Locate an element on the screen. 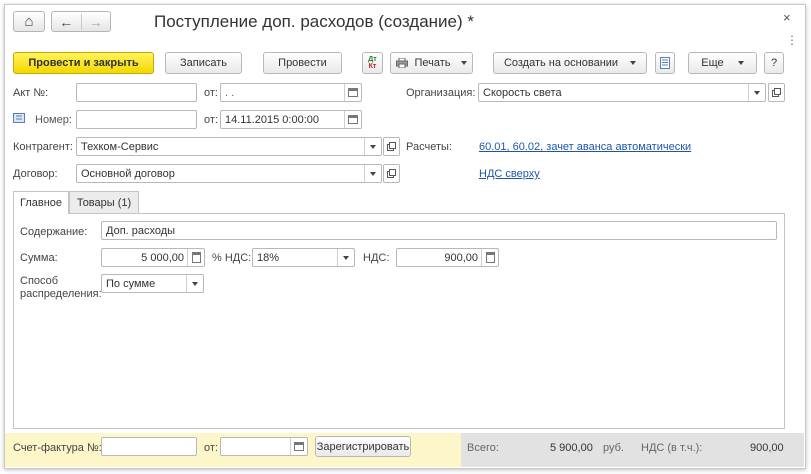 The height and width of the screenshot is (474, 811). act-number-input is located at coordinates (136, 92).